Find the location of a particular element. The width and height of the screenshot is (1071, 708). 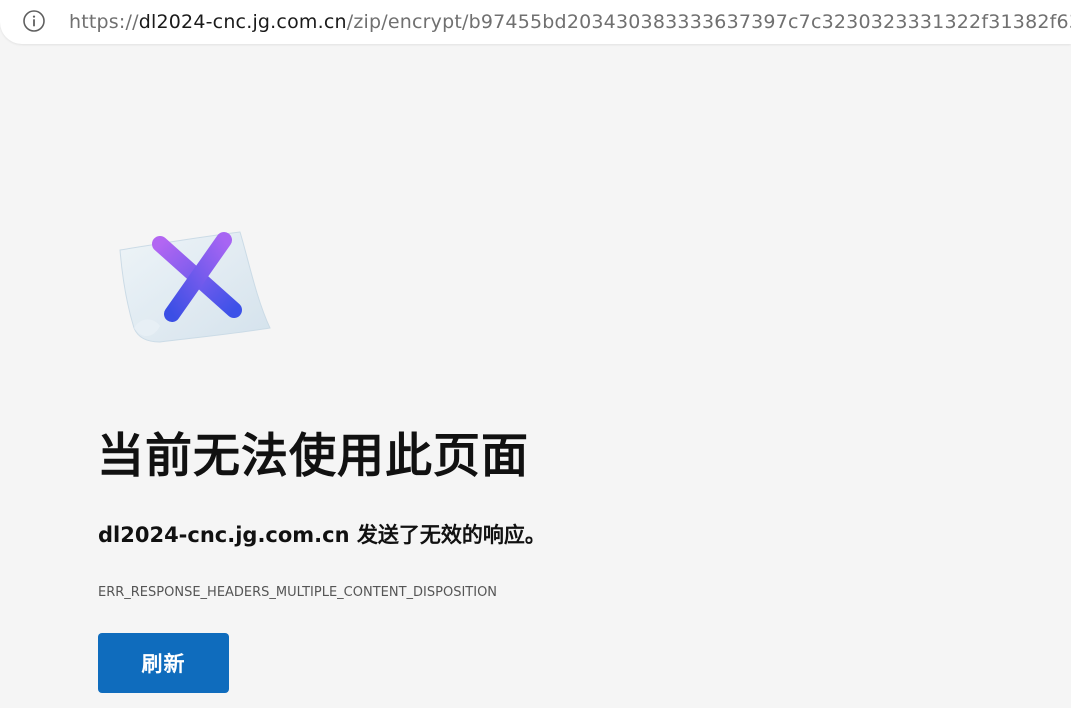

page-title: 当前无法使用此页面 is located at coordinates (313, 456).